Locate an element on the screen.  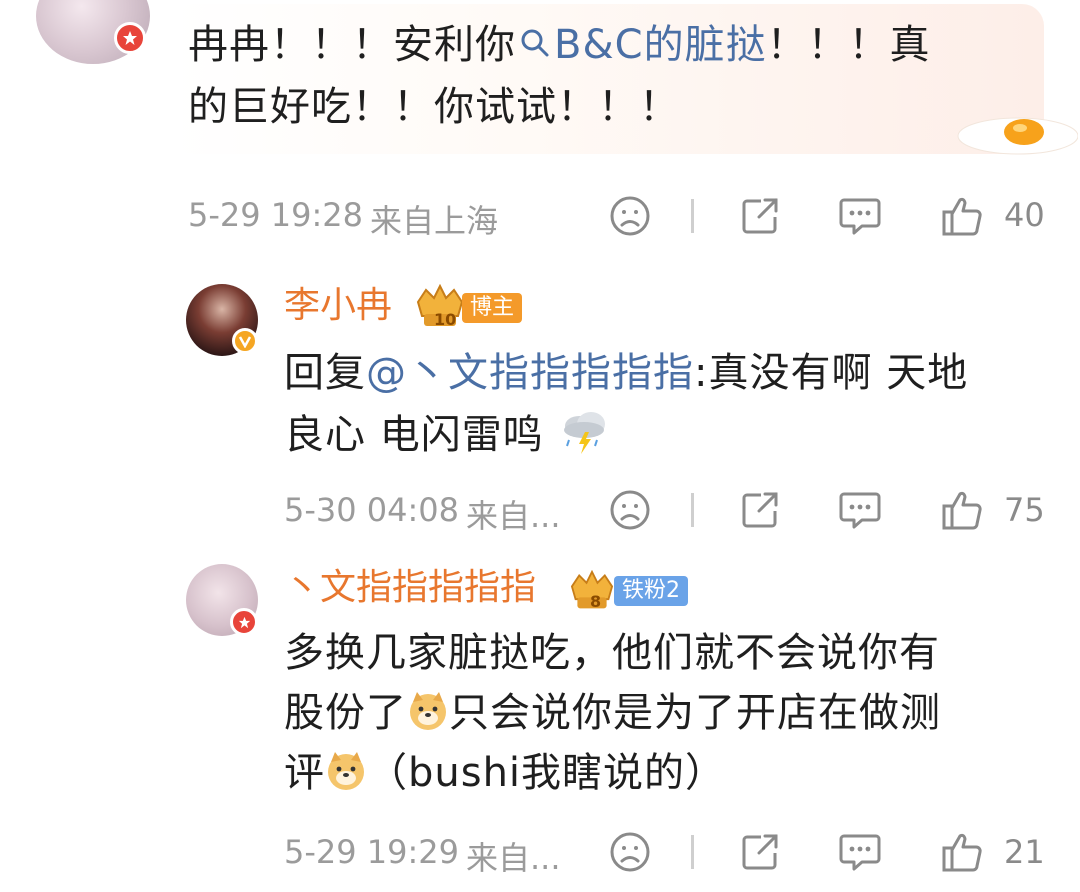
fan-tag: 铁粉2 is located at coordinates (651, 591).